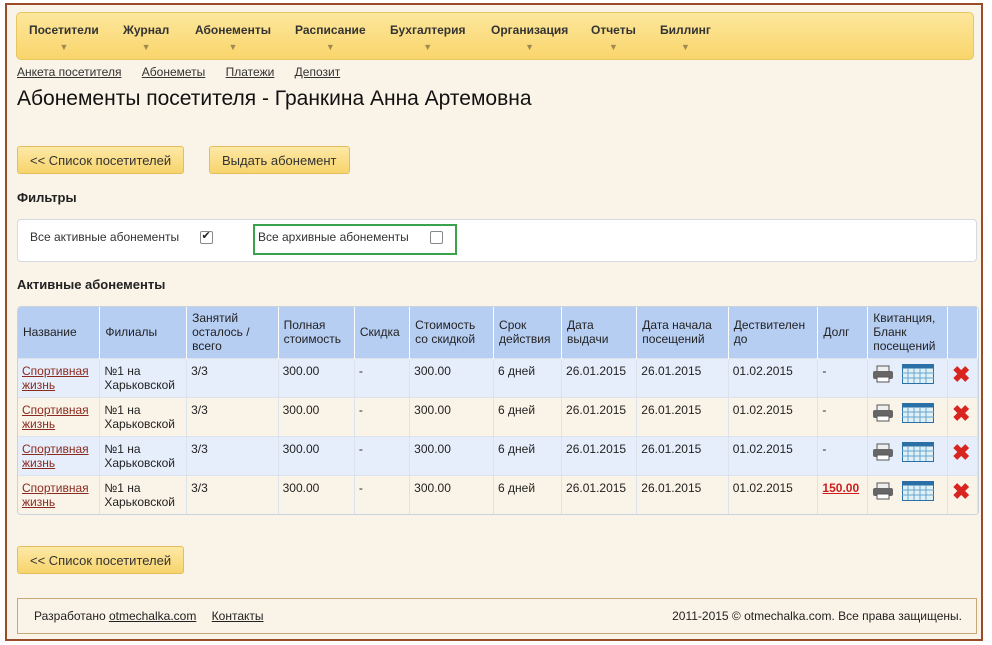  Describe the element at coordinates (174, 72) in the screenshot. I see `sublink-subscriptions: Абонеметы` at that location.